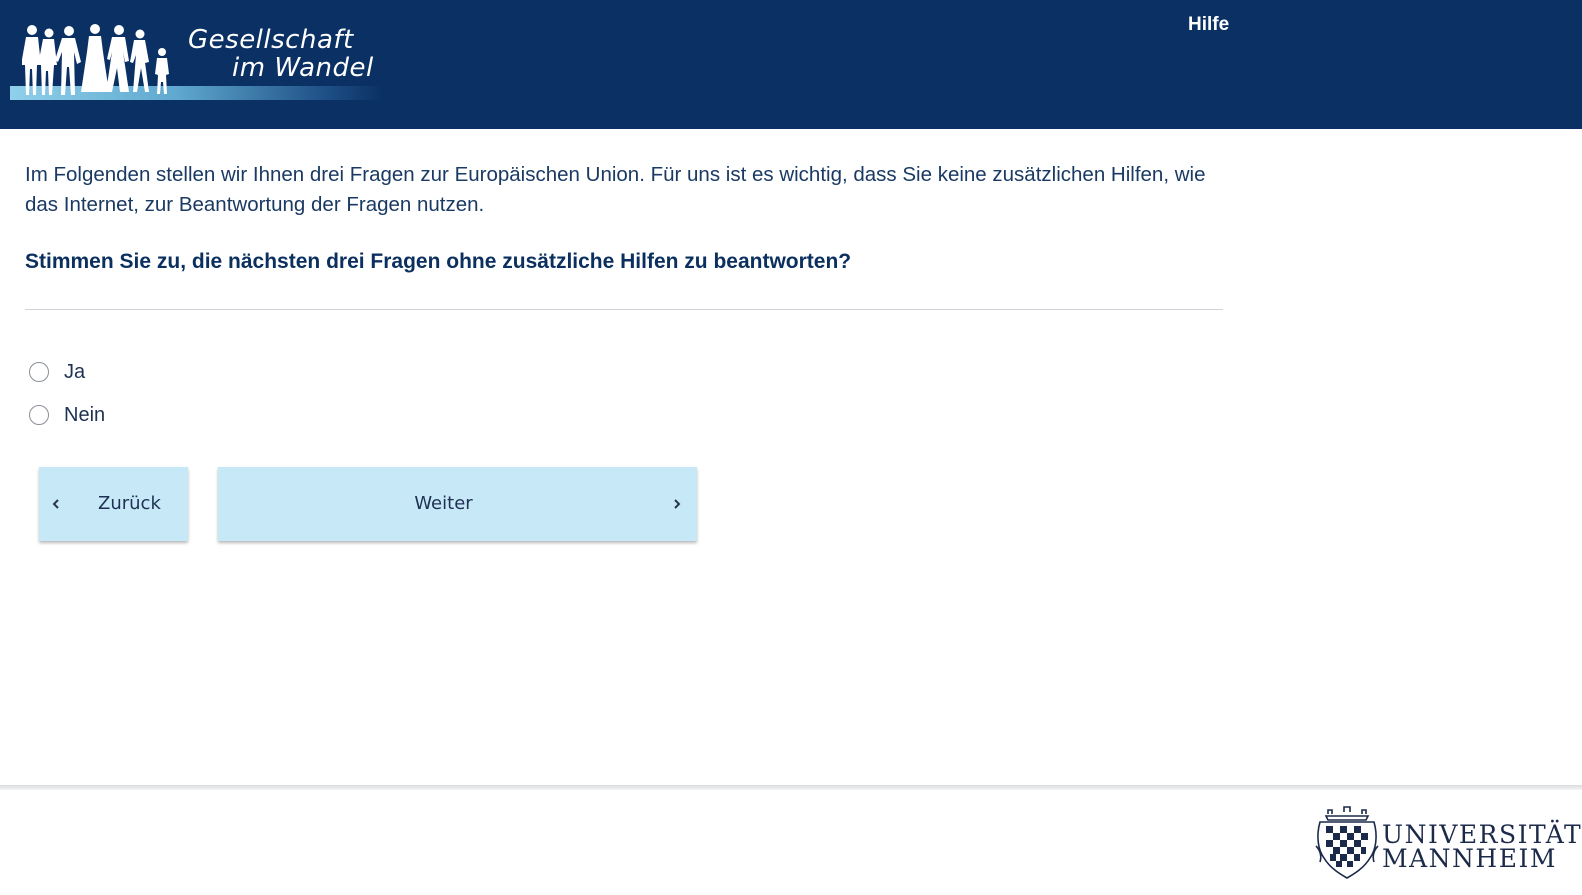  I want to click on question-divider, so click(624, 309).